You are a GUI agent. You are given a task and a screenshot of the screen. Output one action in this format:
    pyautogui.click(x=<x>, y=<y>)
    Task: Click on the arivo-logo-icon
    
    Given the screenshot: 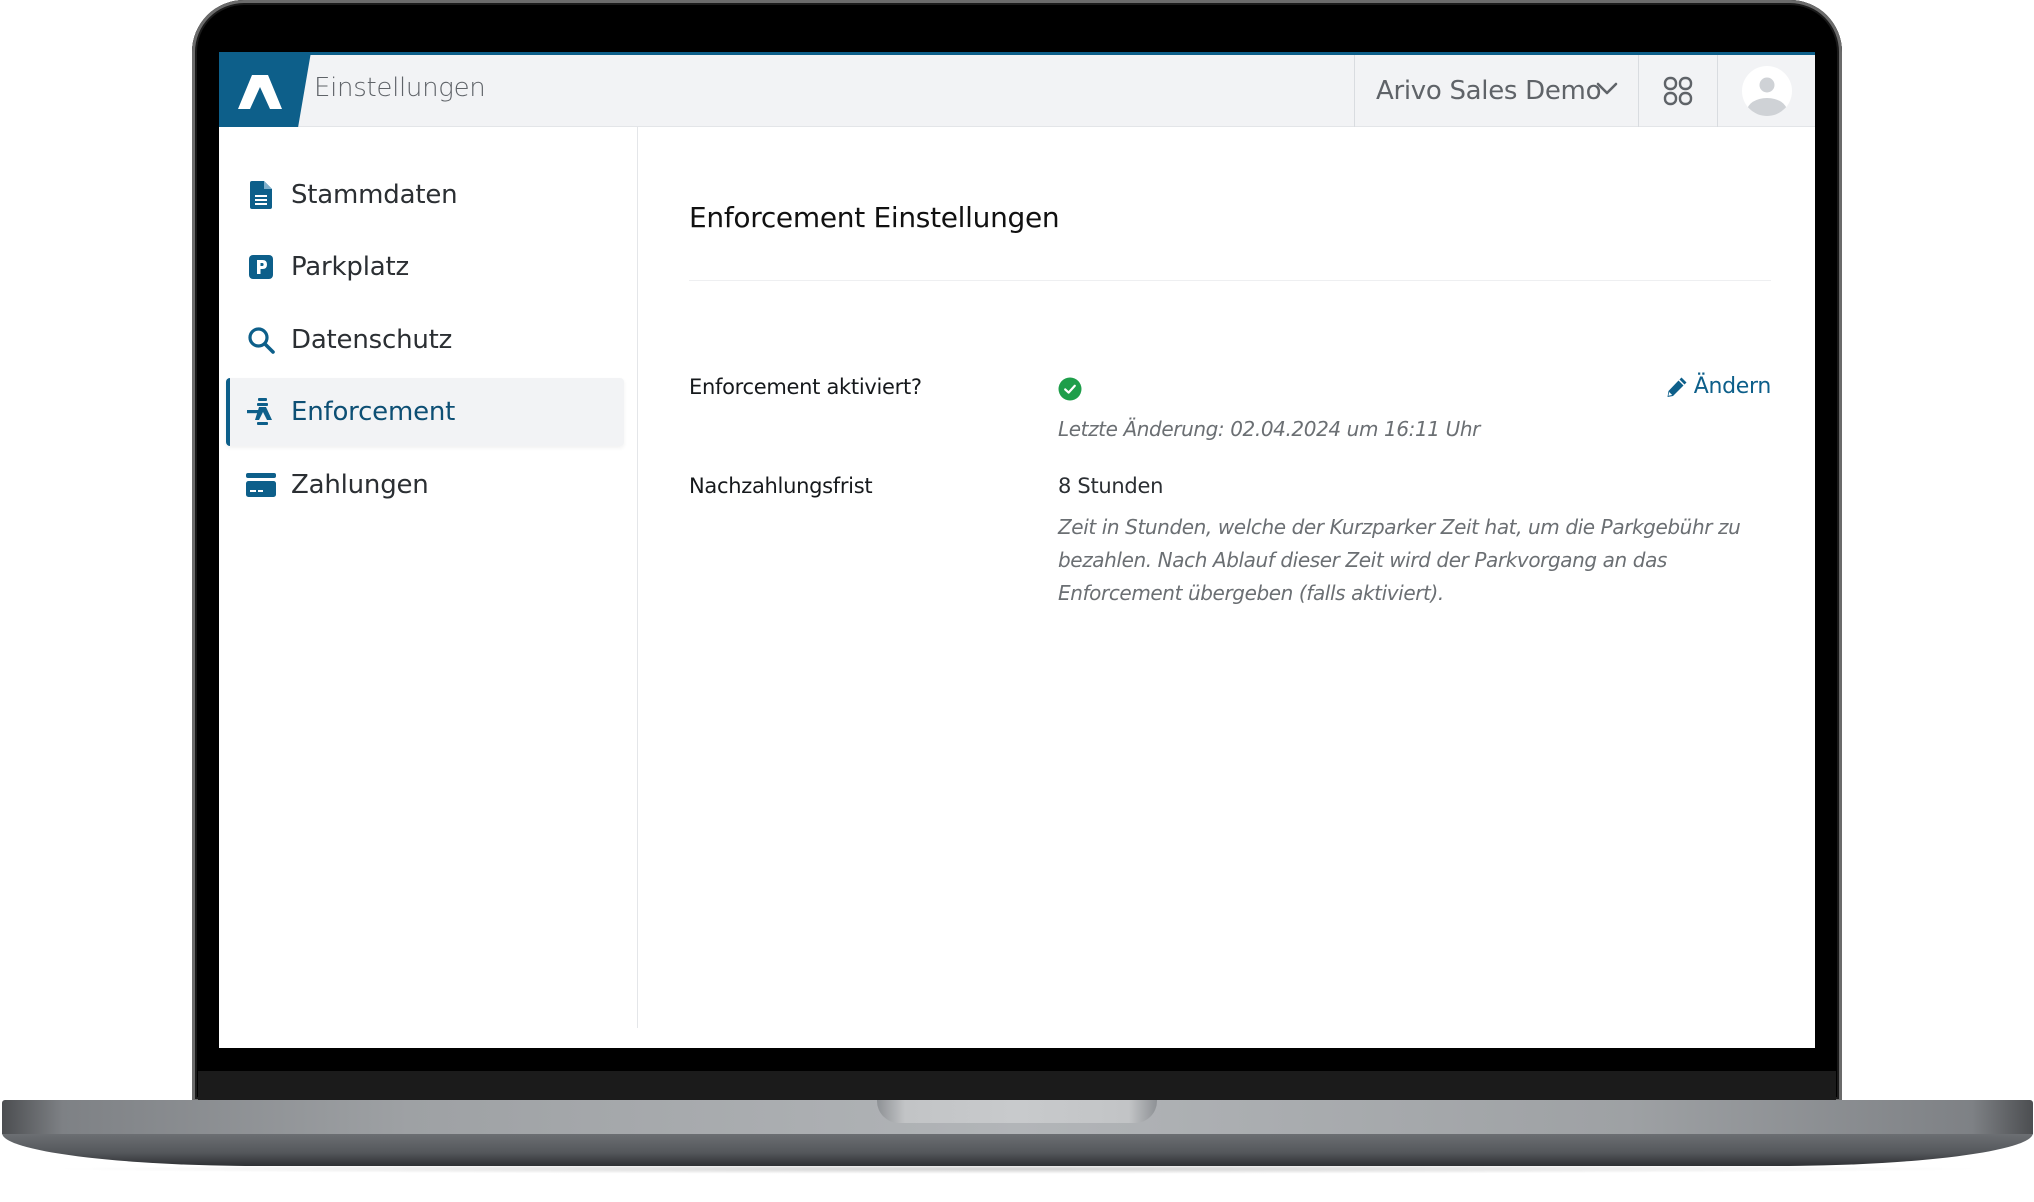 What is the action you would take?
    pyautogui.click(x=260, y=92)
    